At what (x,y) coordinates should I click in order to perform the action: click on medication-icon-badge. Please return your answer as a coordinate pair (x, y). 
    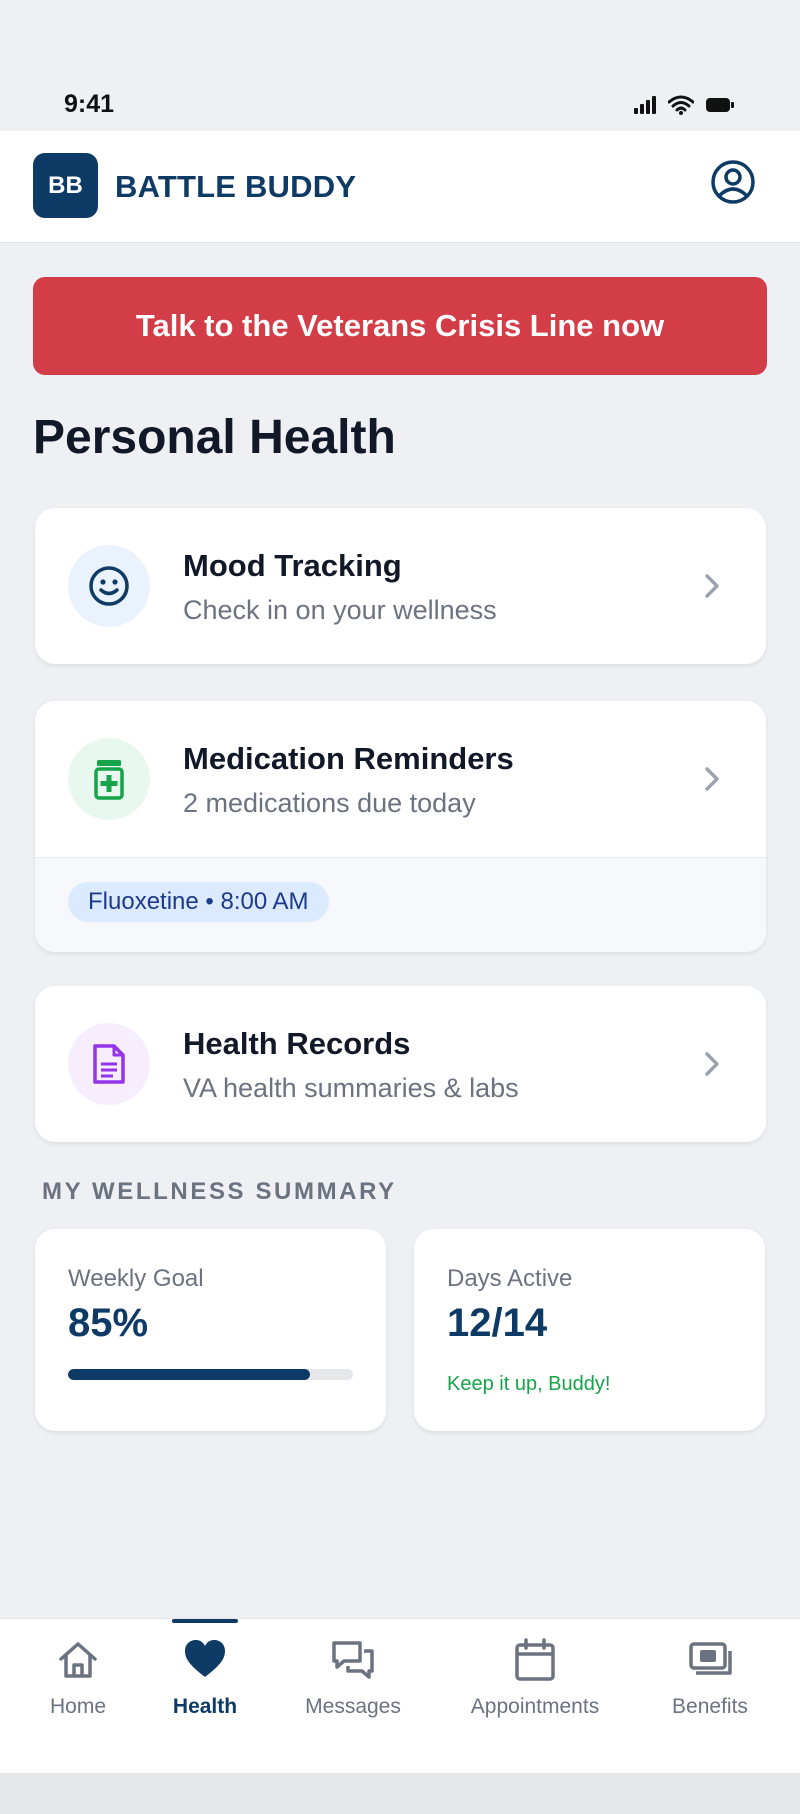
    Looking at the image, I should click on (109, 779).